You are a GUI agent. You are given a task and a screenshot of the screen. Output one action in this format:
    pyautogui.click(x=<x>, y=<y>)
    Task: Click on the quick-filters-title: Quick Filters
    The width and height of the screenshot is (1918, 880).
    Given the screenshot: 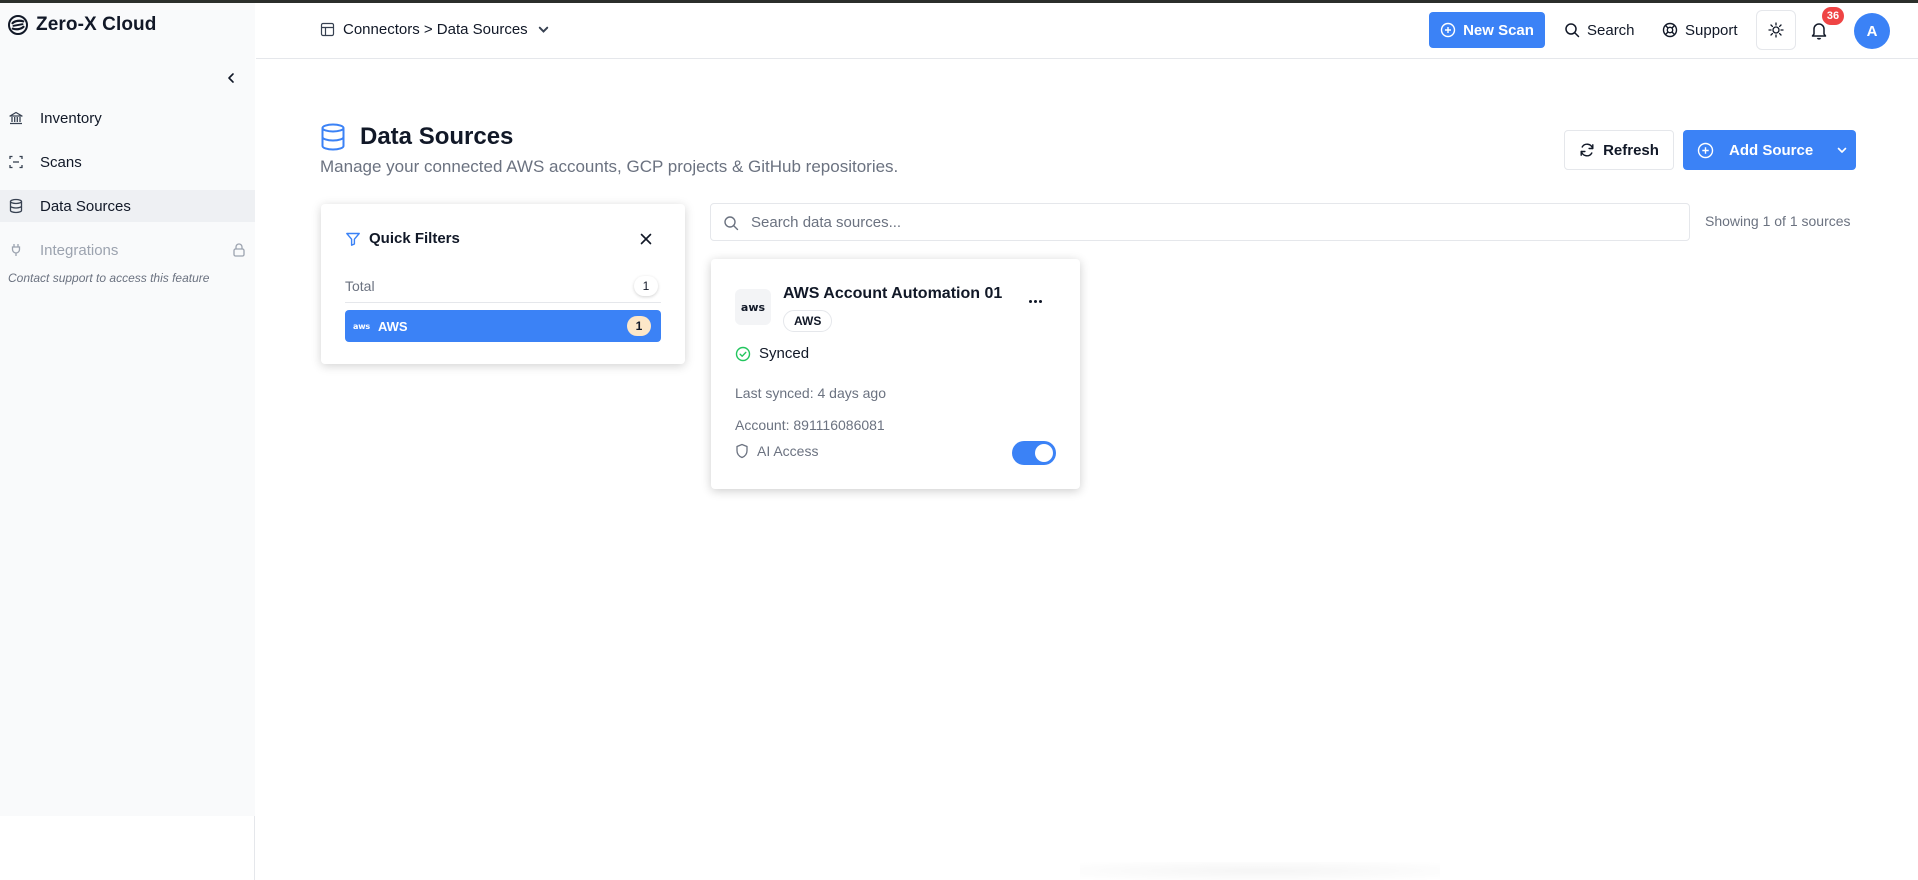 What is the action you would take?
    pyautogui.click(x=414, y=238)
    